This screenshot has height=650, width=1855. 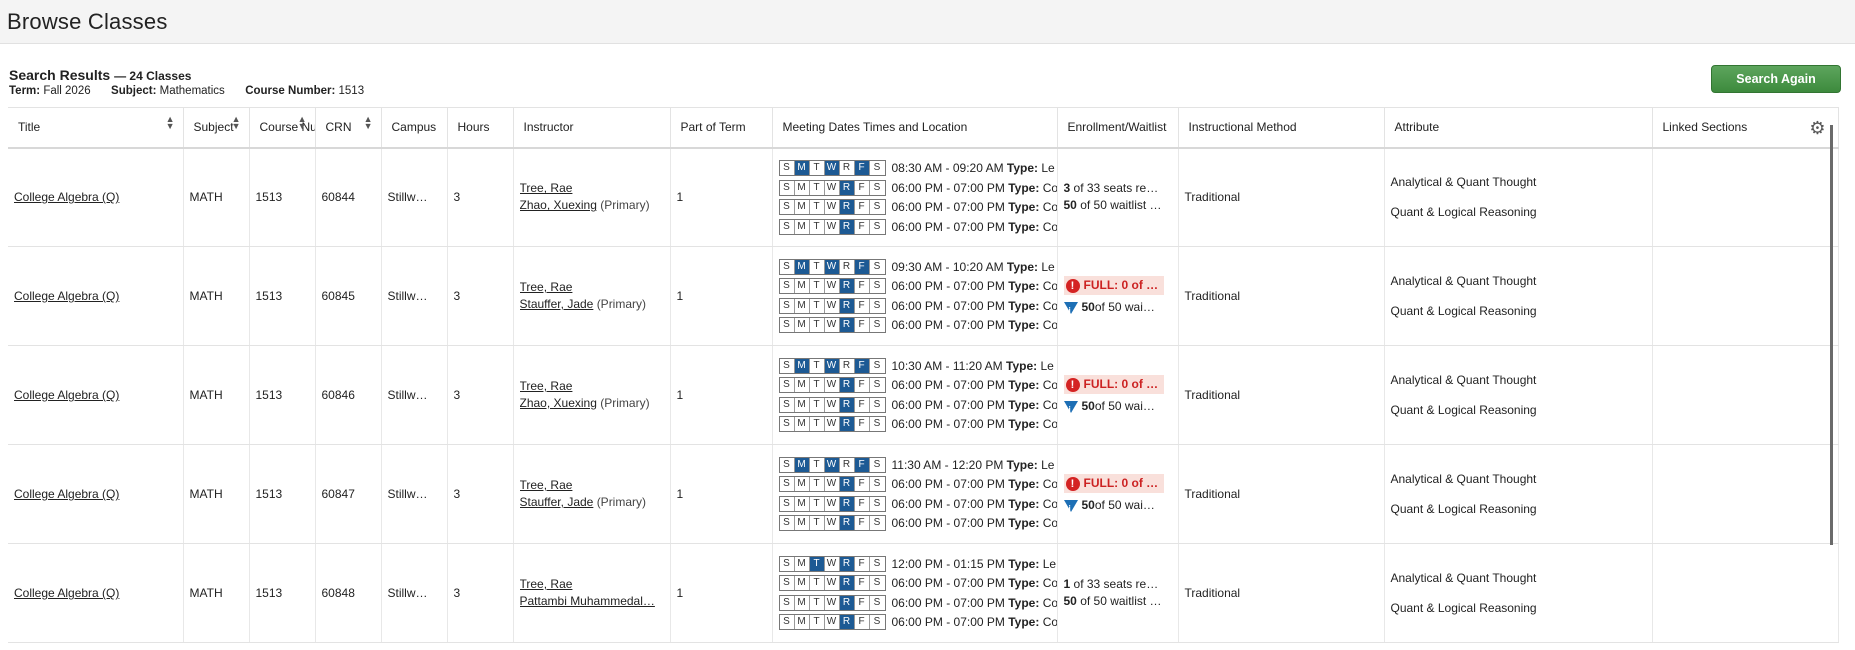 I want to click on column-header-attribute: Attribute, so click(x=1518, y=128).